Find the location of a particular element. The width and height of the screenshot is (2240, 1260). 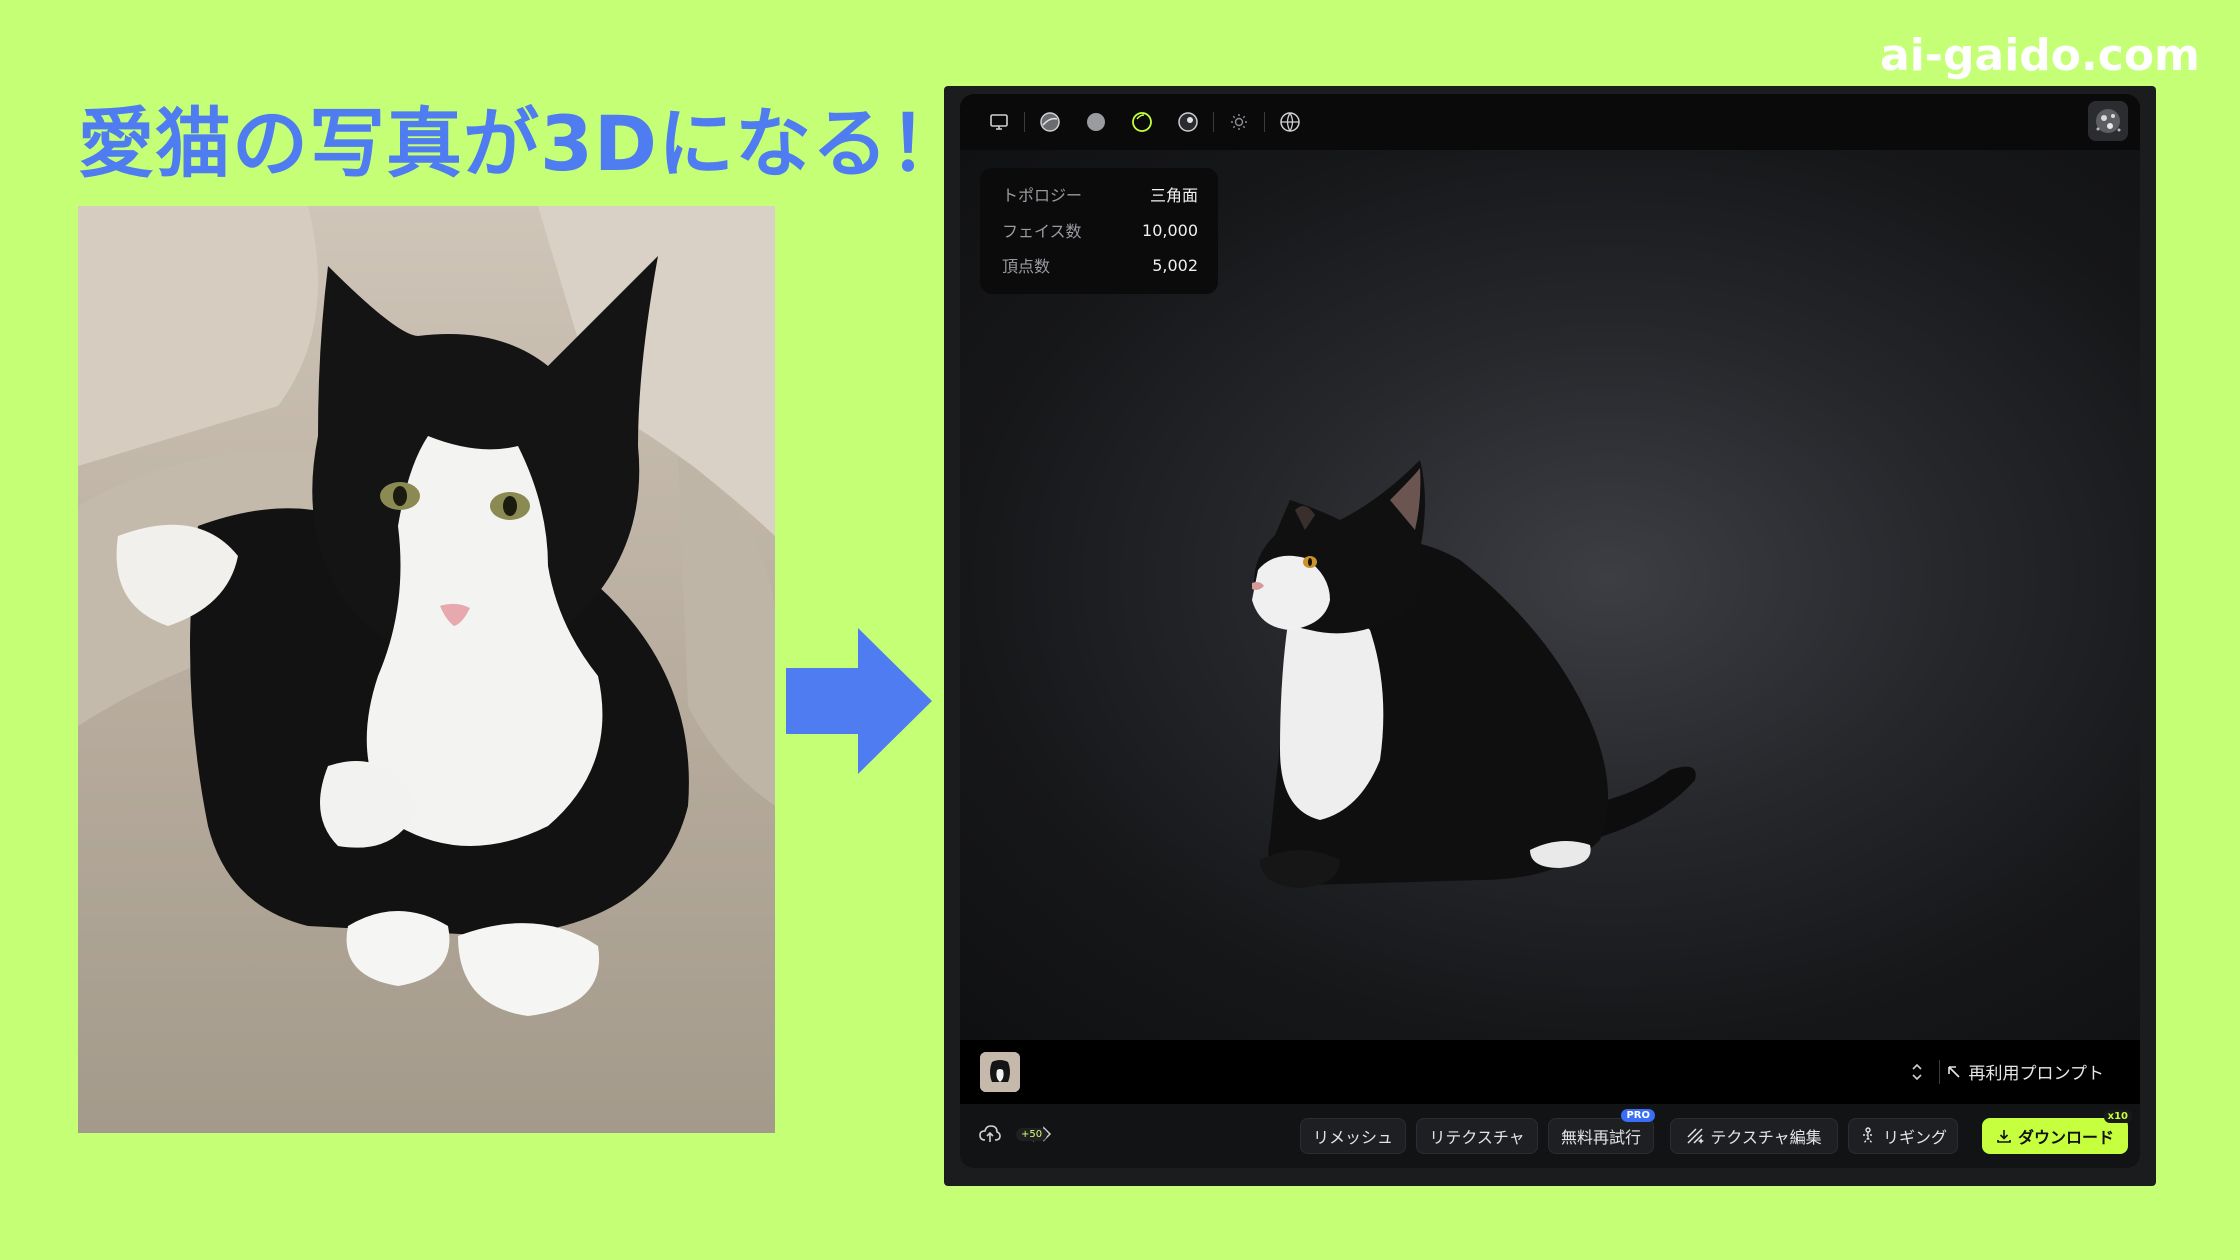

download-badge: x10 is located at coordinates (2117, 1116).